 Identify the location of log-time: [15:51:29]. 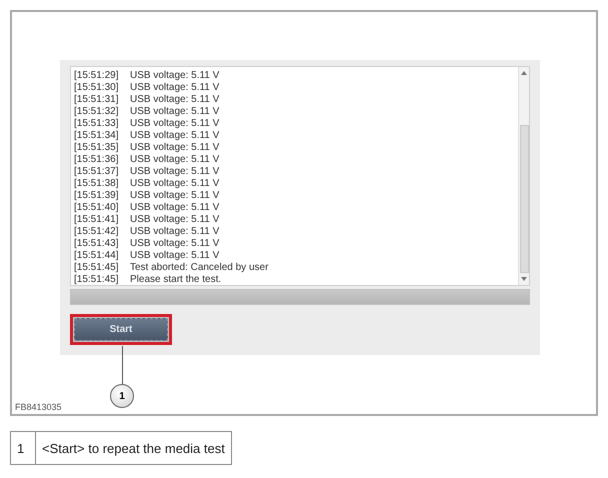
(97, 76).